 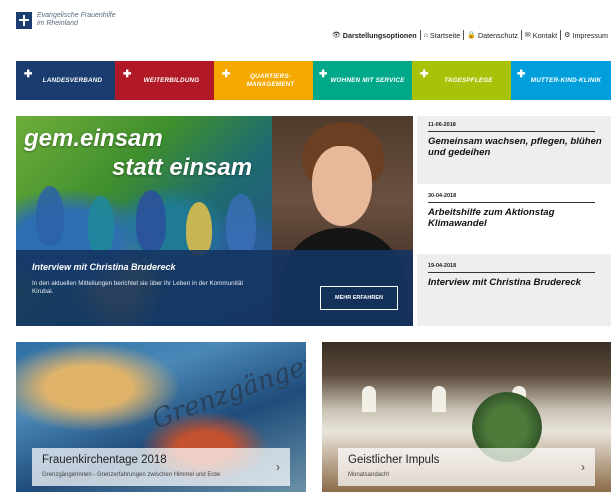 I want to click on home-link: ⌂ Startseite, so click(x=442, y=35).